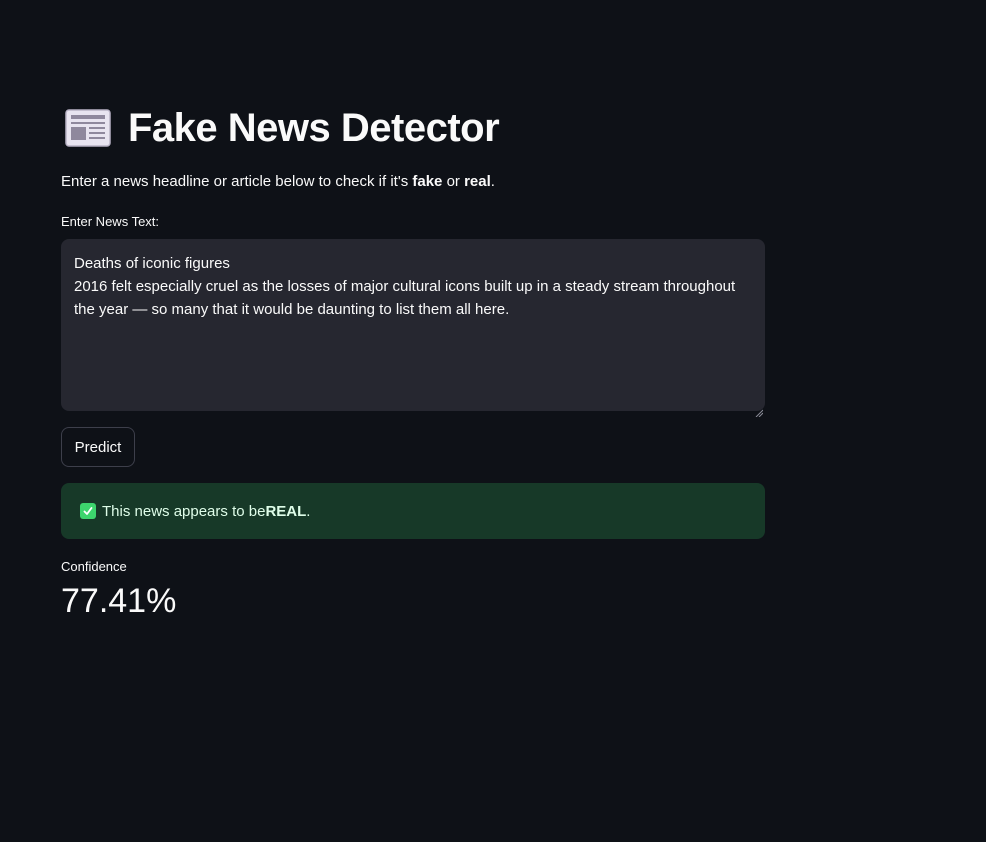  Describe the element at coordinates (110, 221) in the screenshot. I see `news-text-label: Enter News Text:` at that location.